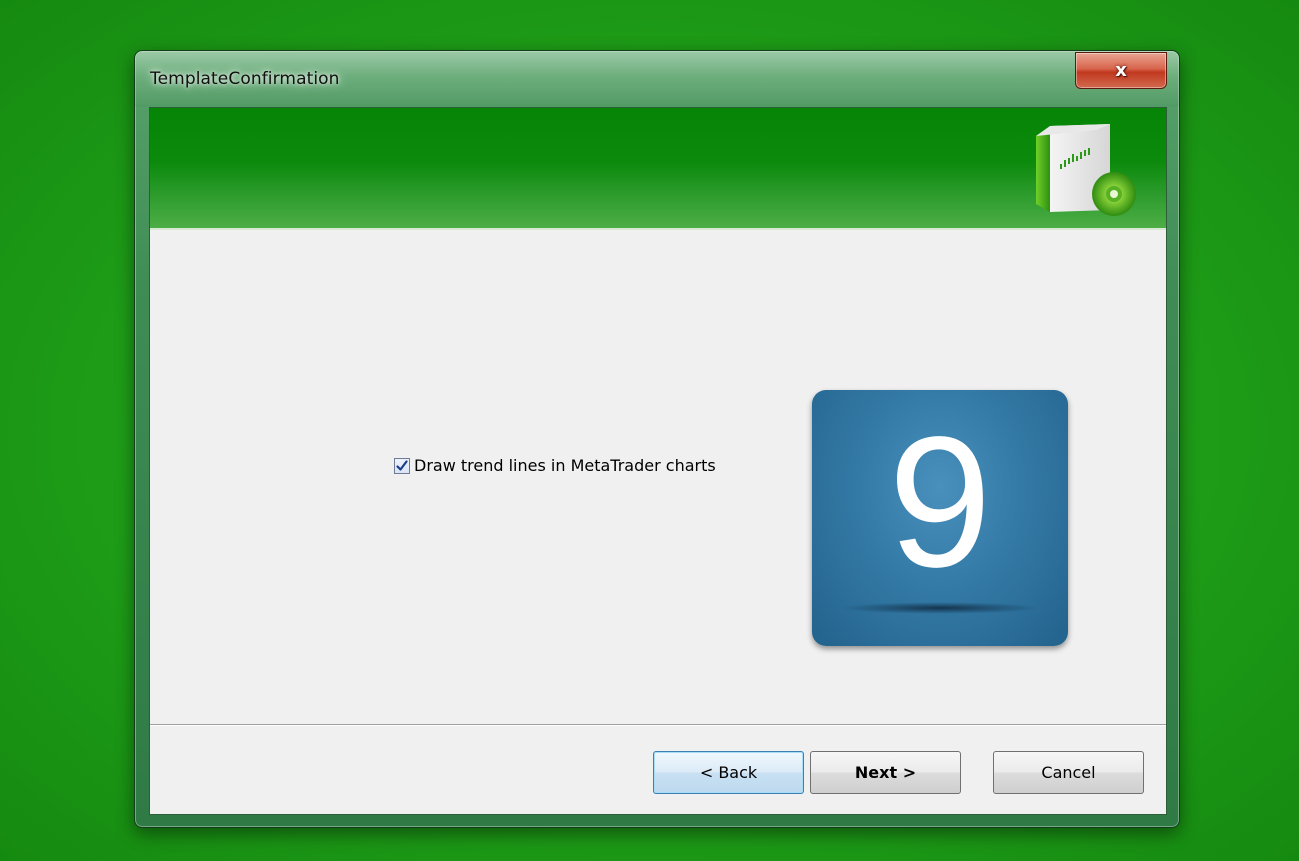  Describe the element at coordinates (658, 725) in the screenshot. I see `footer-separator` at that location.